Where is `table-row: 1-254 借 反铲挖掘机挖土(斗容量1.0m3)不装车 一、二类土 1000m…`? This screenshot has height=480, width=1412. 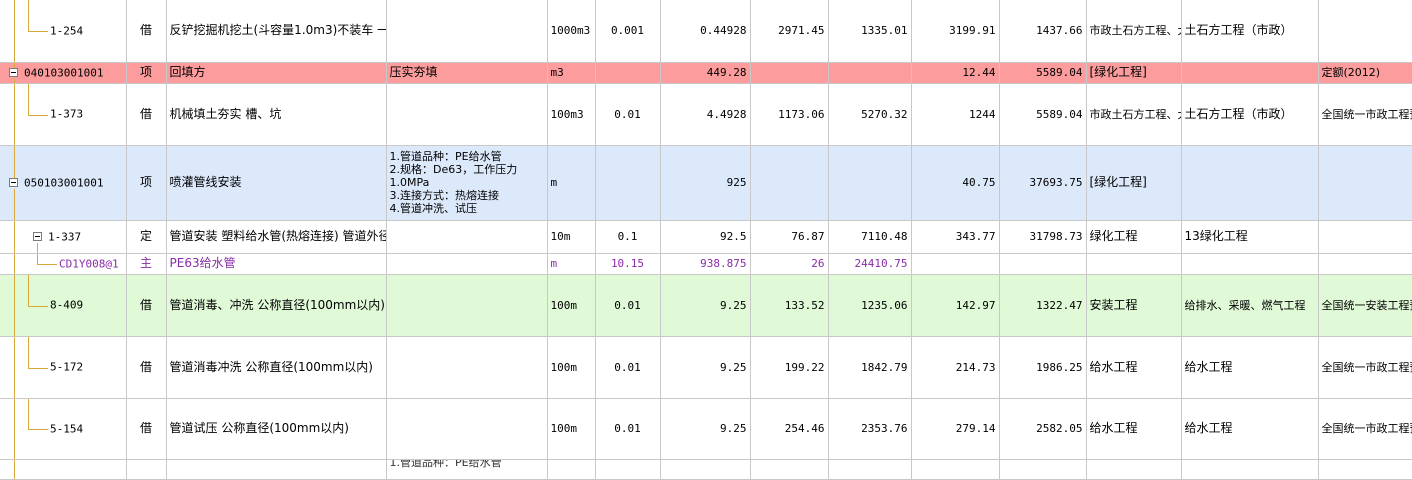 table-row: 1-254 借 反铲挖掘机挖土(斗容量1.0m3)不装车 一、二类土 1000m… is located at coordinates (706, 31).